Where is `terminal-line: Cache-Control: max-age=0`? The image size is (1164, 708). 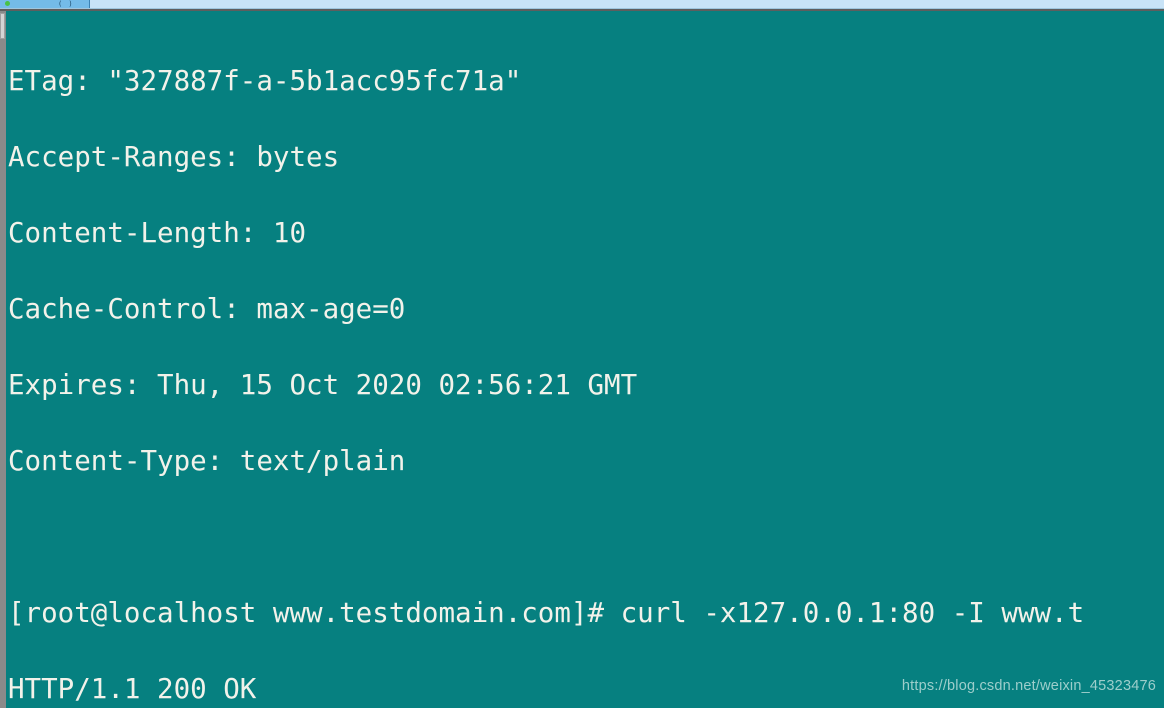
terminal-line: Cache-Control: max-age=0 is located at coordinates (207, 309).